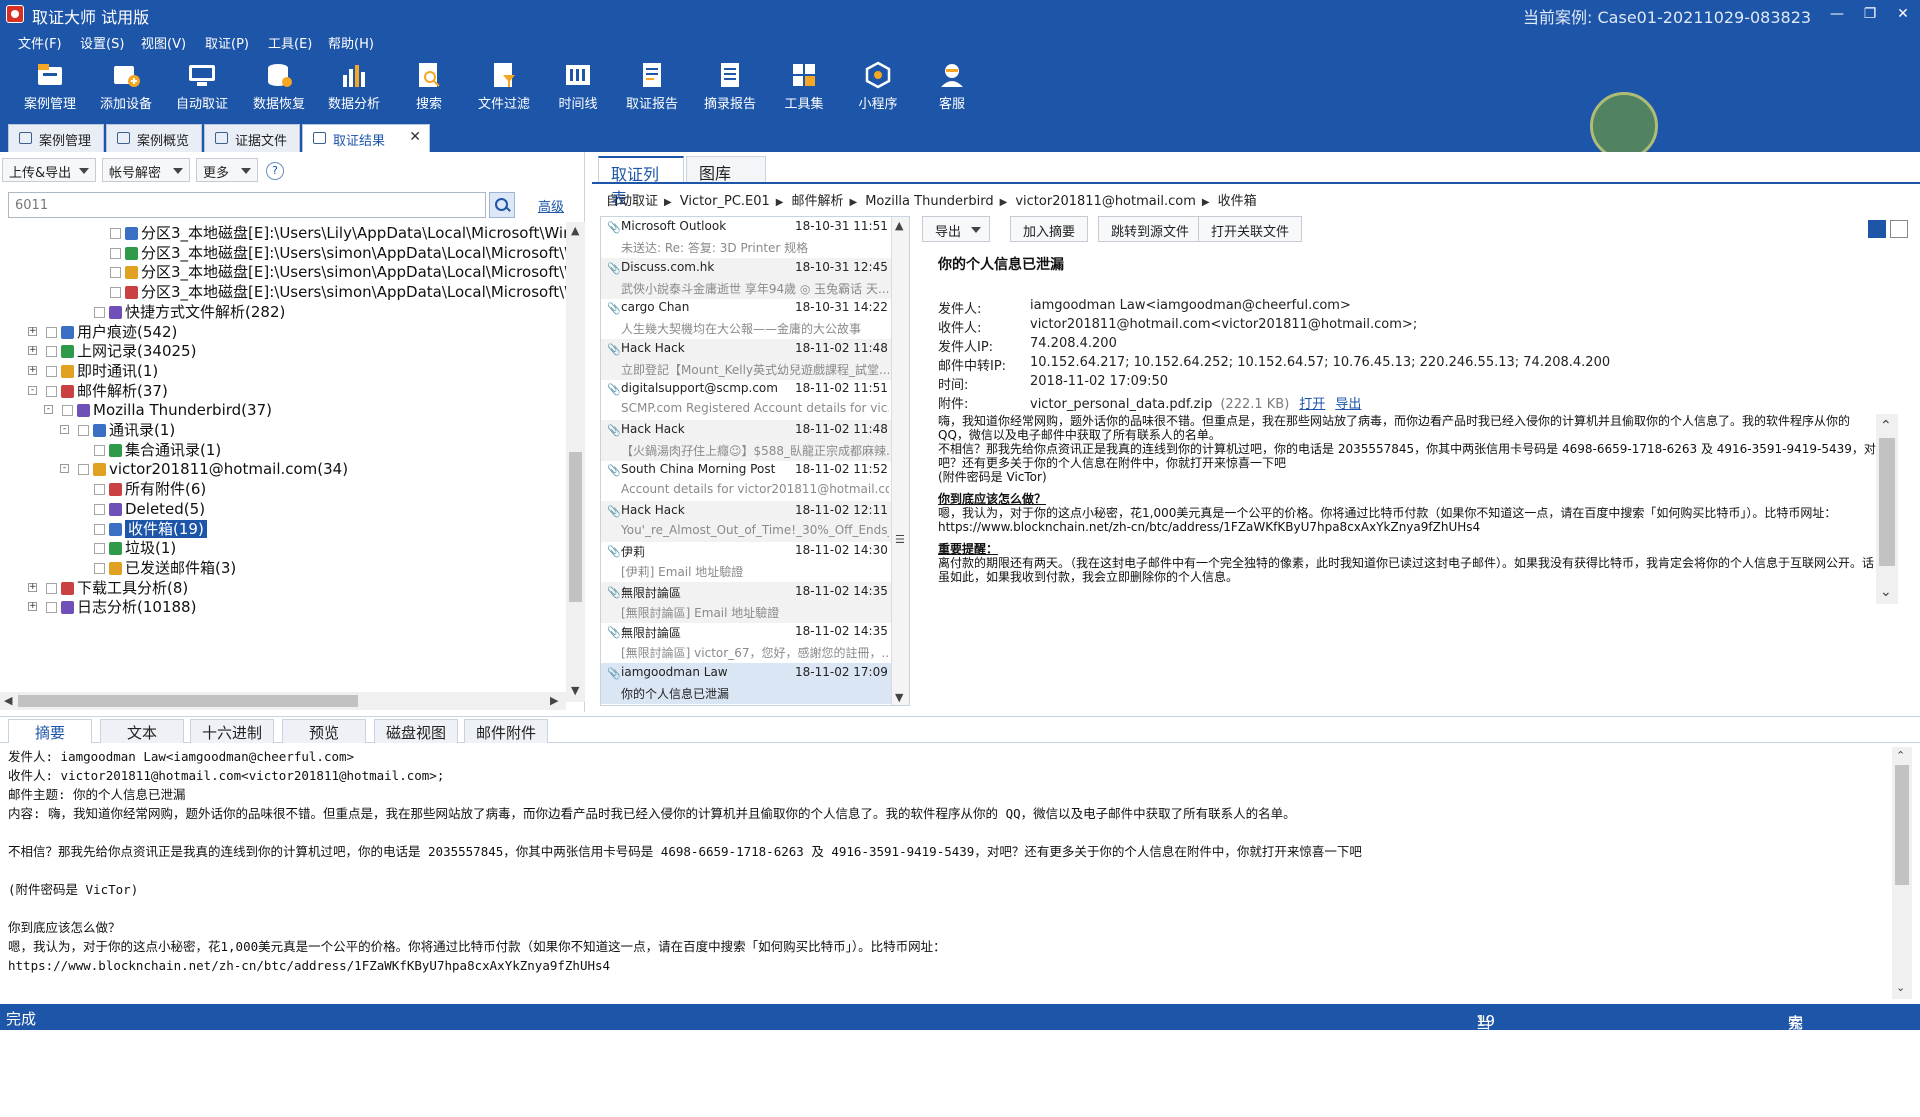 This screenshot has height=1117, width=1920. Describe the element at coordinates (112, 351) in the screenshot. I see `tree-node: + 上网记录(34025)` at that location.